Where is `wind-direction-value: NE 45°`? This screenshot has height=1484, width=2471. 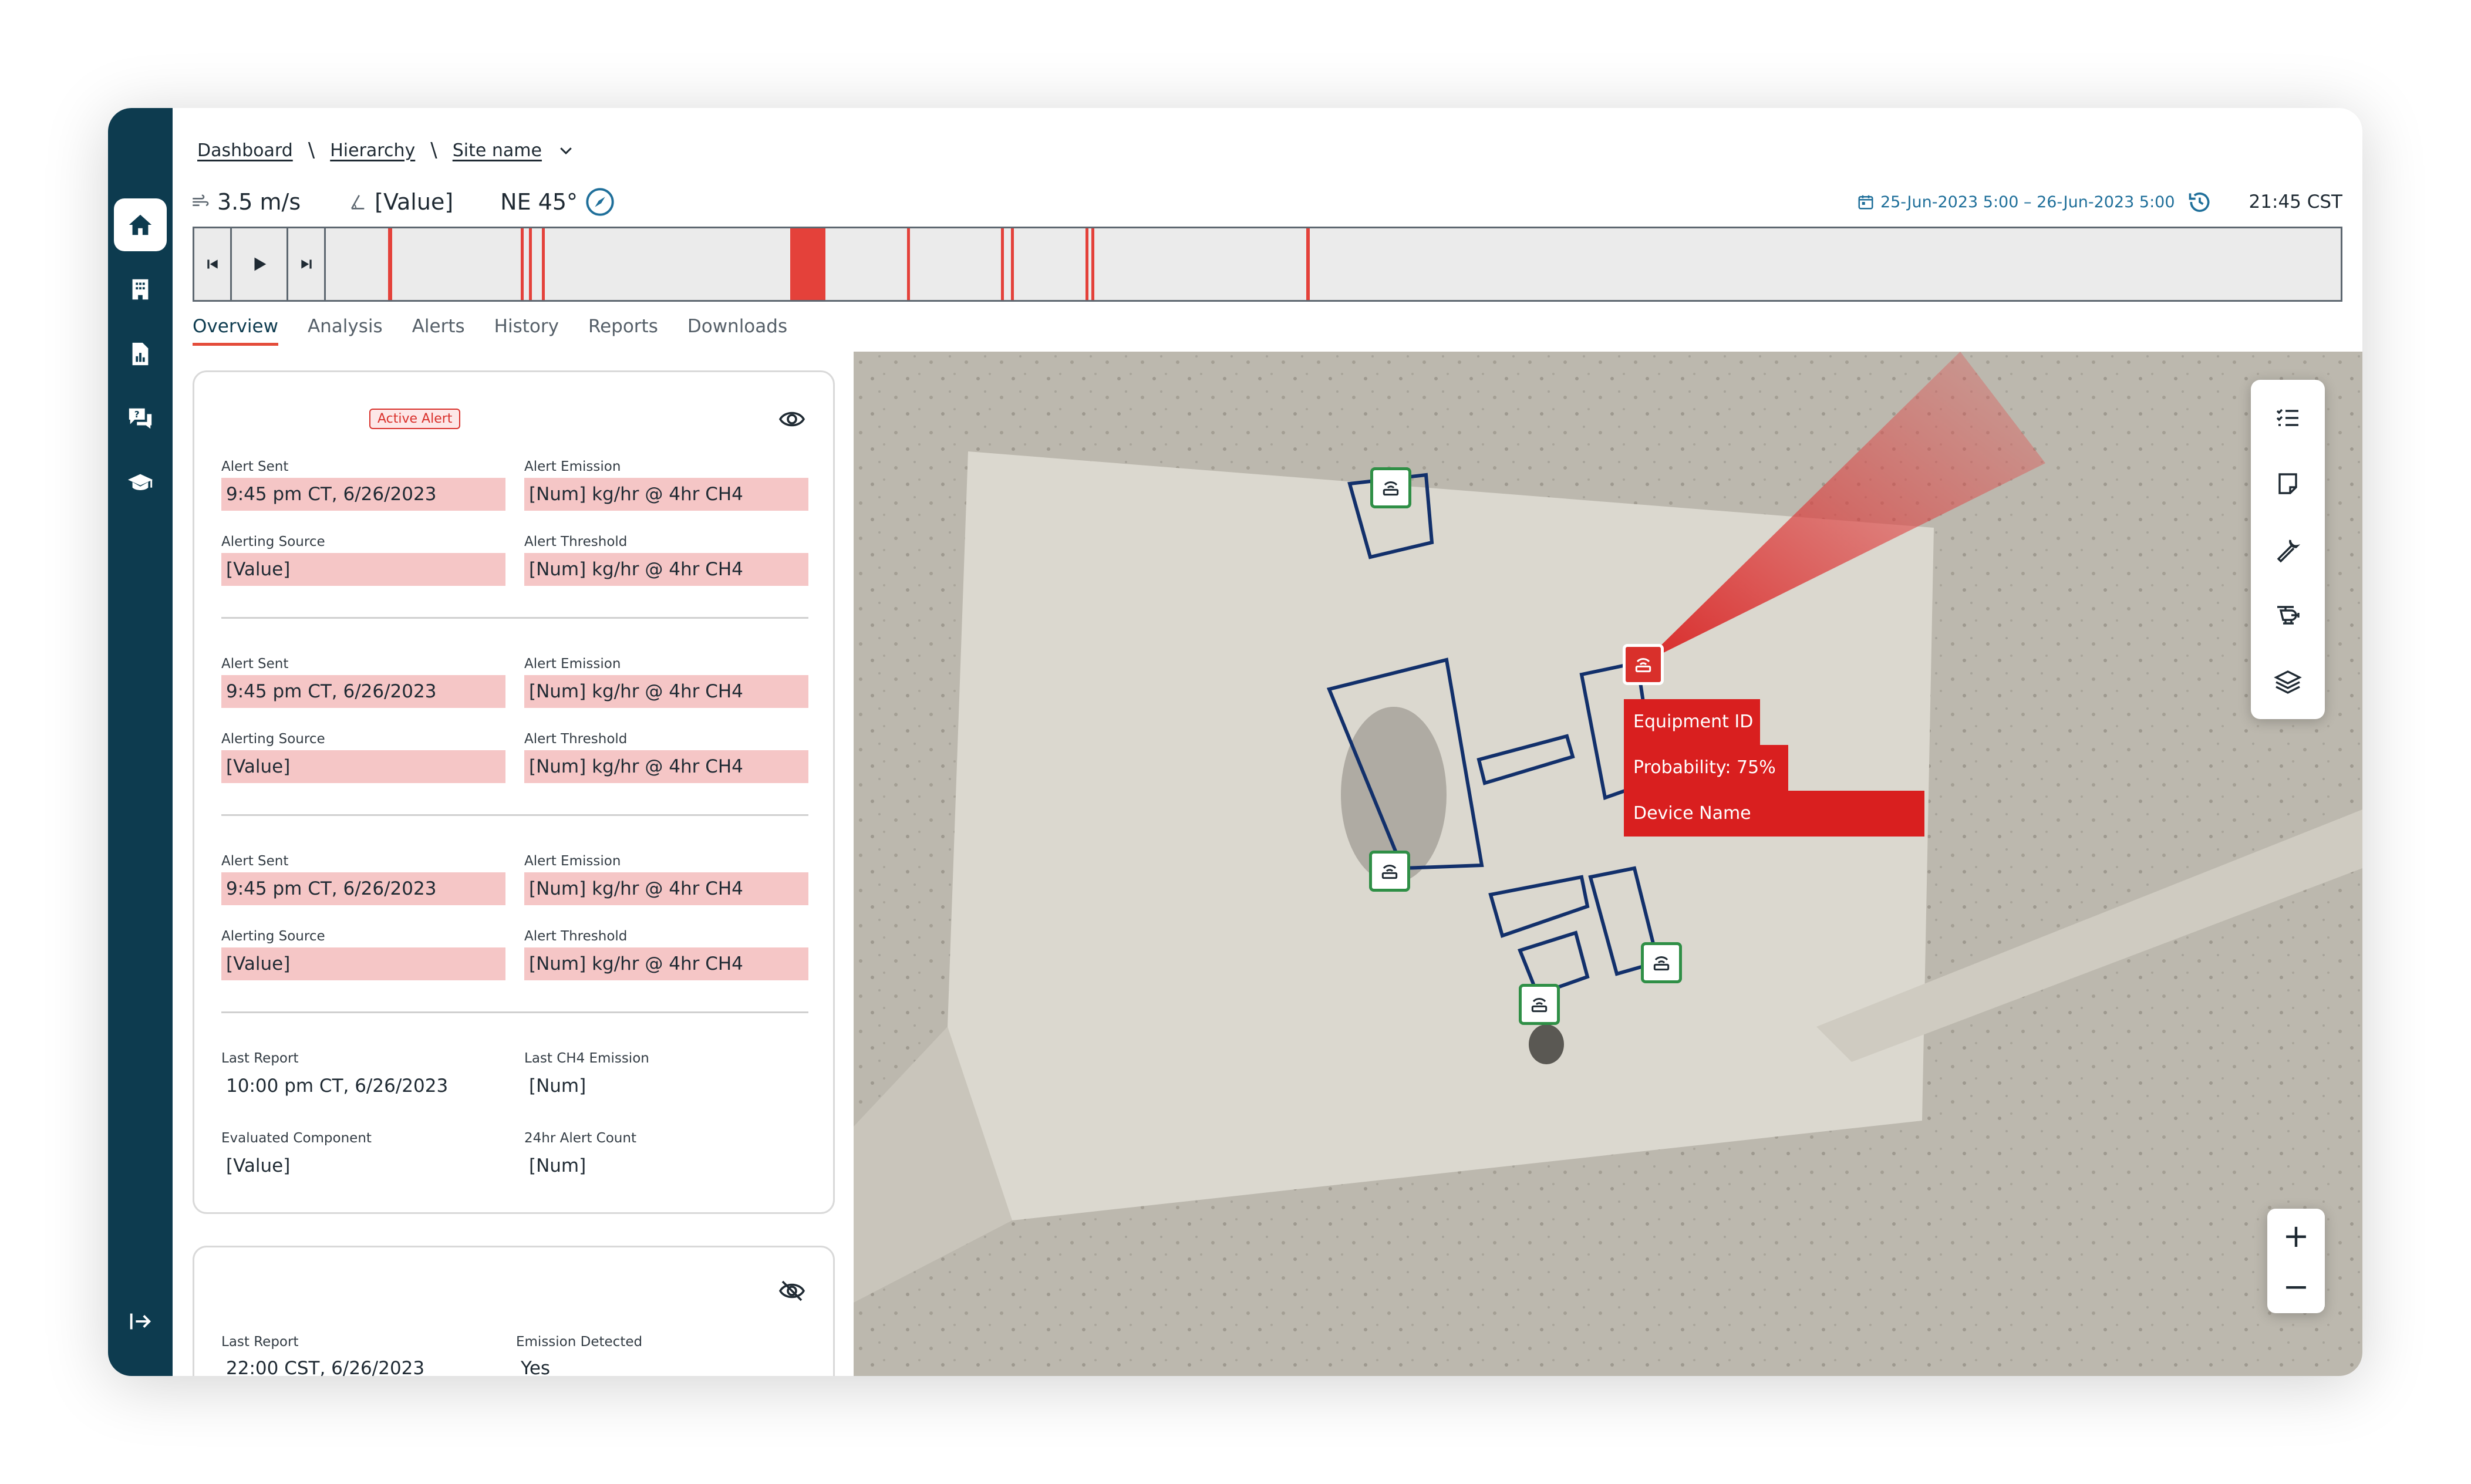 wind-direction-value: NE 45° is located at coordinates (539, 202).